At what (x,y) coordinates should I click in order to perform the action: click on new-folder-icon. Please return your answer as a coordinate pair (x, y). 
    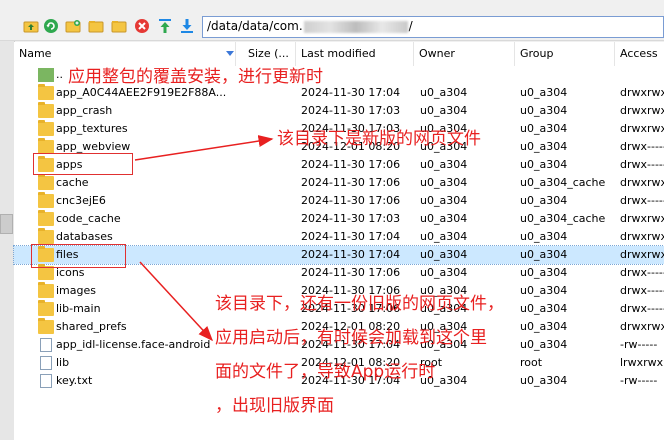
    Looking at the image, I should click on (73, 26).